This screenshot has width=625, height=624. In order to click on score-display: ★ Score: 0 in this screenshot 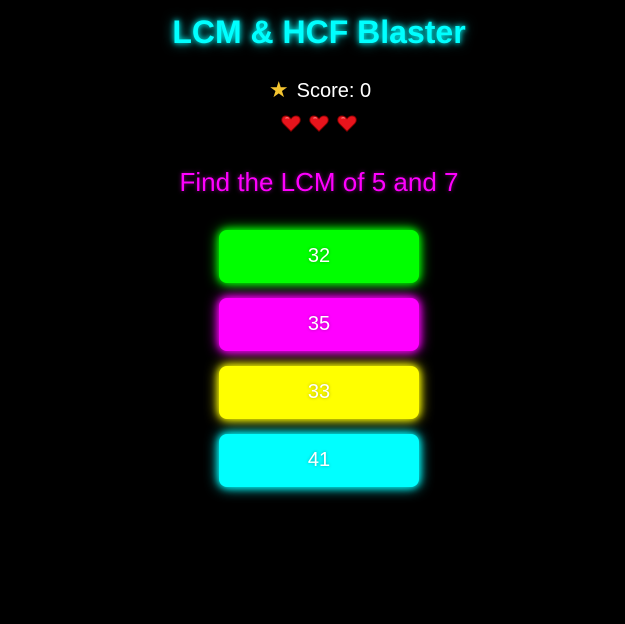, I will do `click(312, 90)`.